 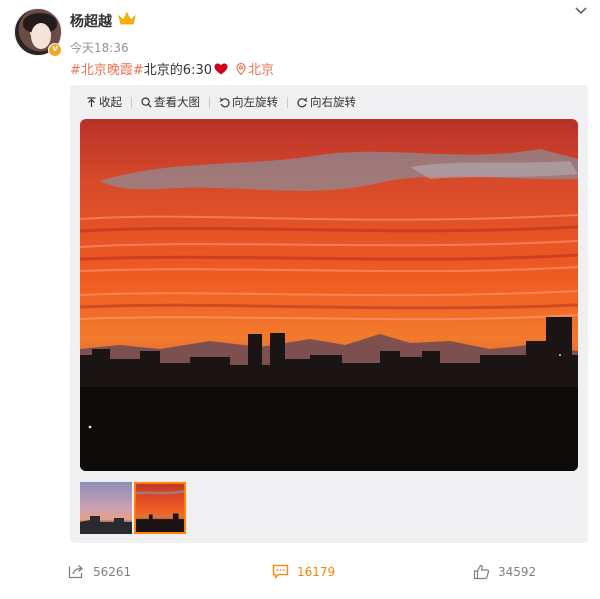 I want to click on share-button: 56261, so click(x=99, y=571).